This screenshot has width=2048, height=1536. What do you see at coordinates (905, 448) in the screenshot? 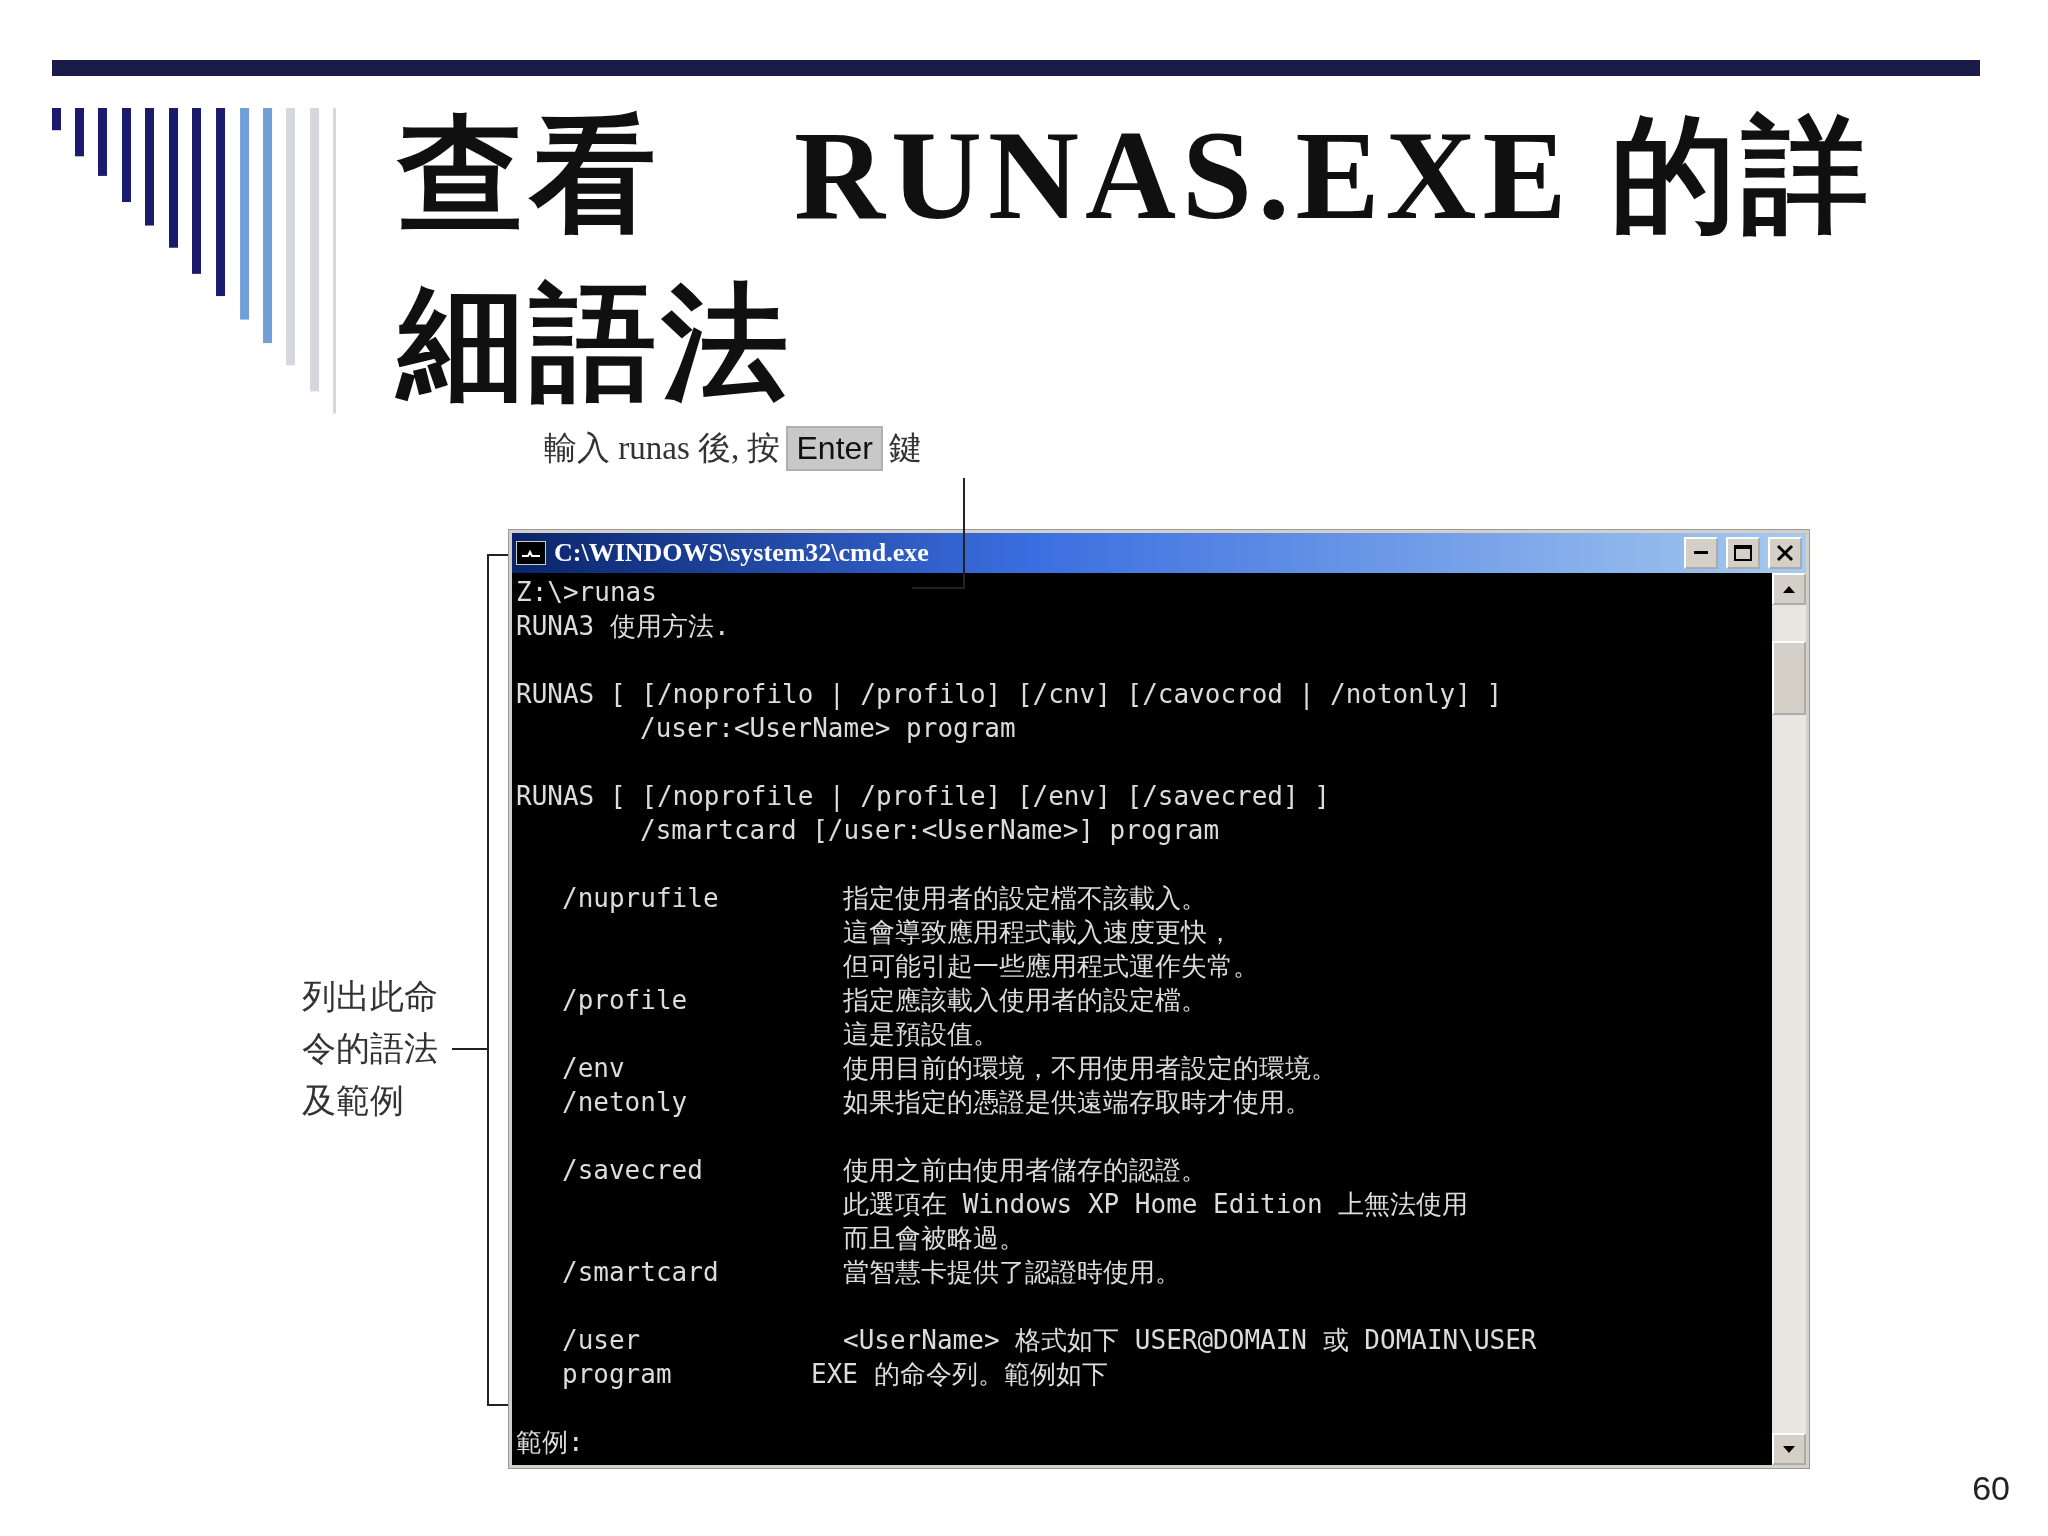
I see `annotation-text: 鍵` at bounding box center [905, 448].